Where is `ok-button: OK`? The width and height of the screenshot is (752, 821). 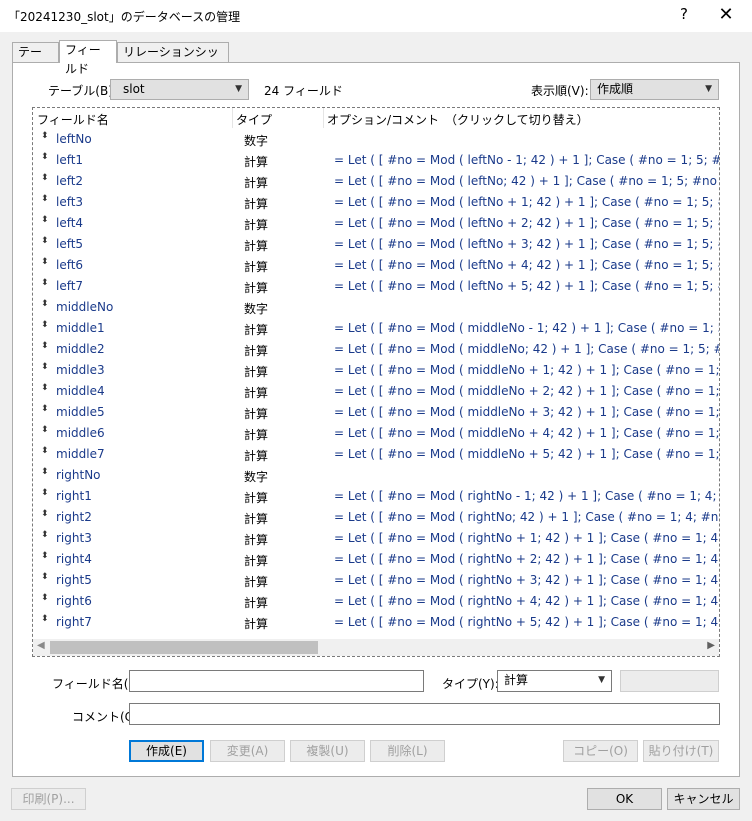
ok-button: OK is located at coordinates (624, 799).